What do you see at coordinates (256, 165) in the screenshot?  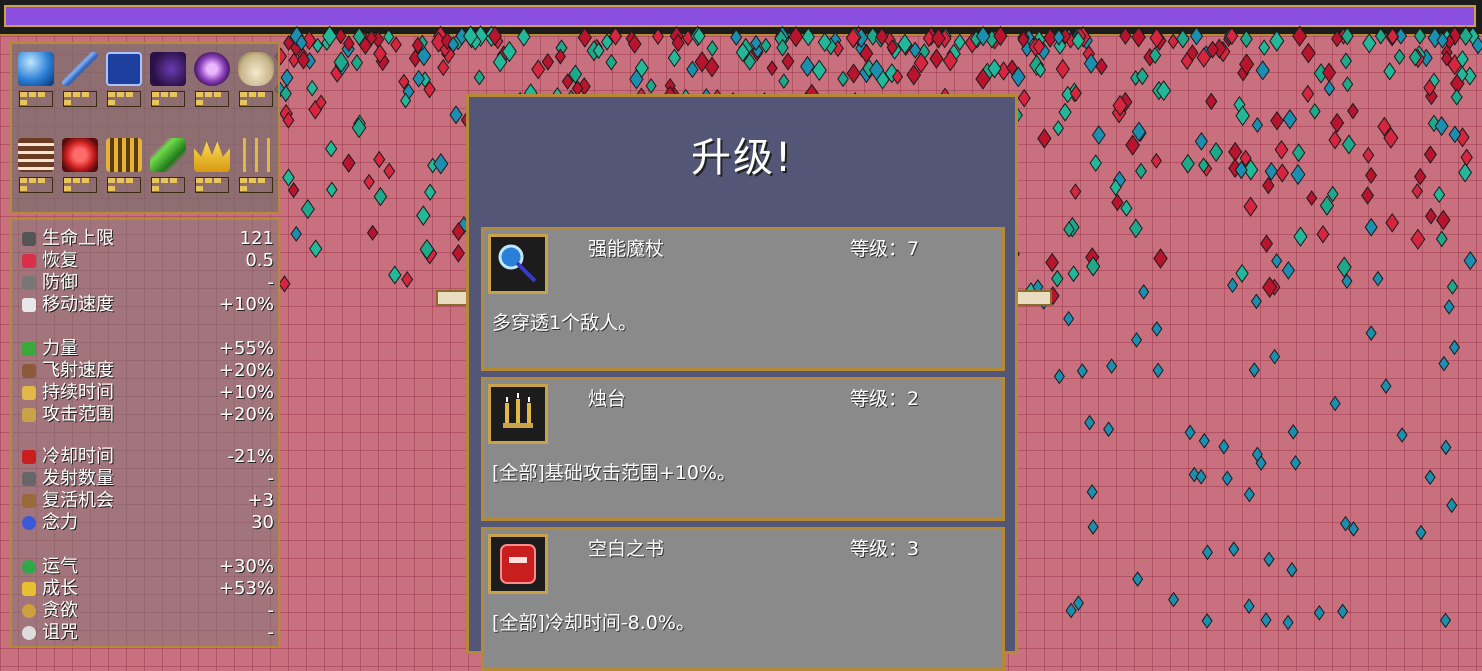 I see `passive-slot` at bounding box center [256, 165].